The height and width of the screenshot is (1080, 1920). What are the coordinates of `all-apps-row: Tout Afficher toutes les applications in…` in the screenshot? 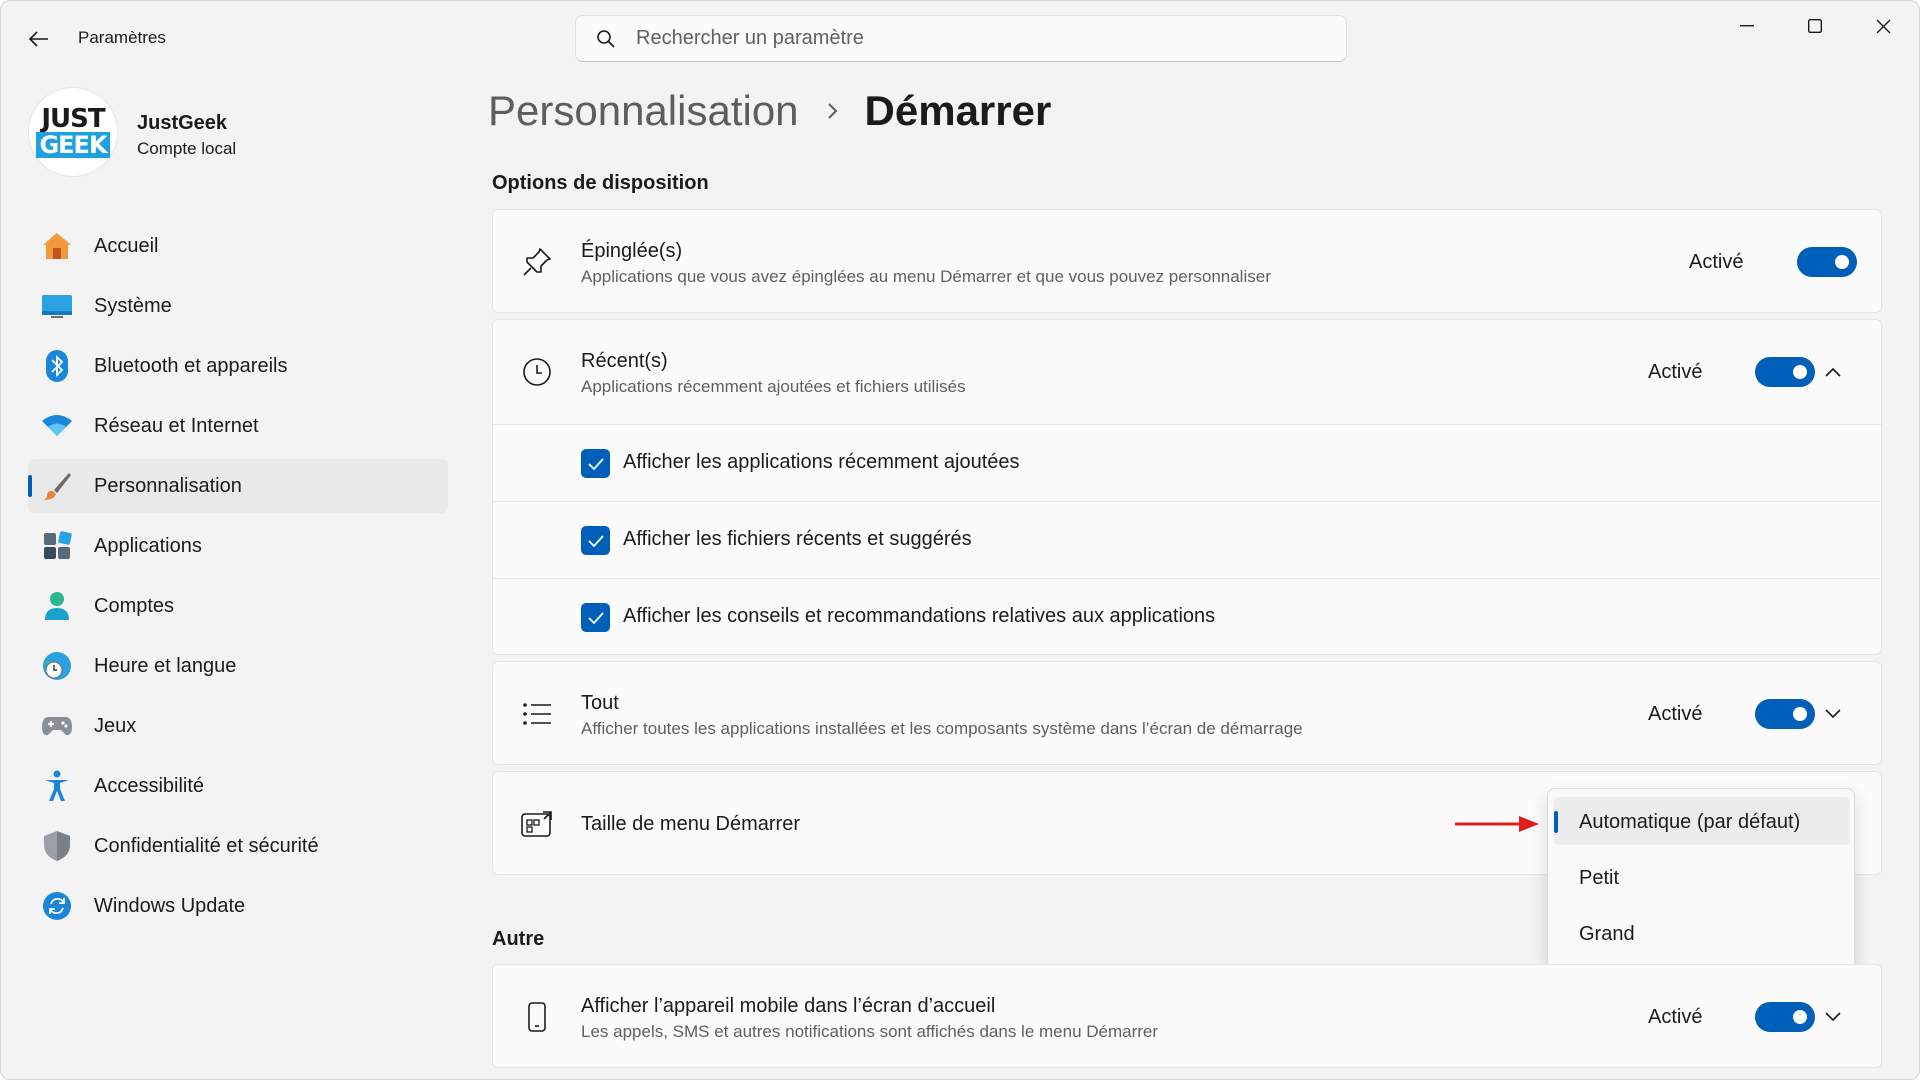 It's located at (1187, 714).